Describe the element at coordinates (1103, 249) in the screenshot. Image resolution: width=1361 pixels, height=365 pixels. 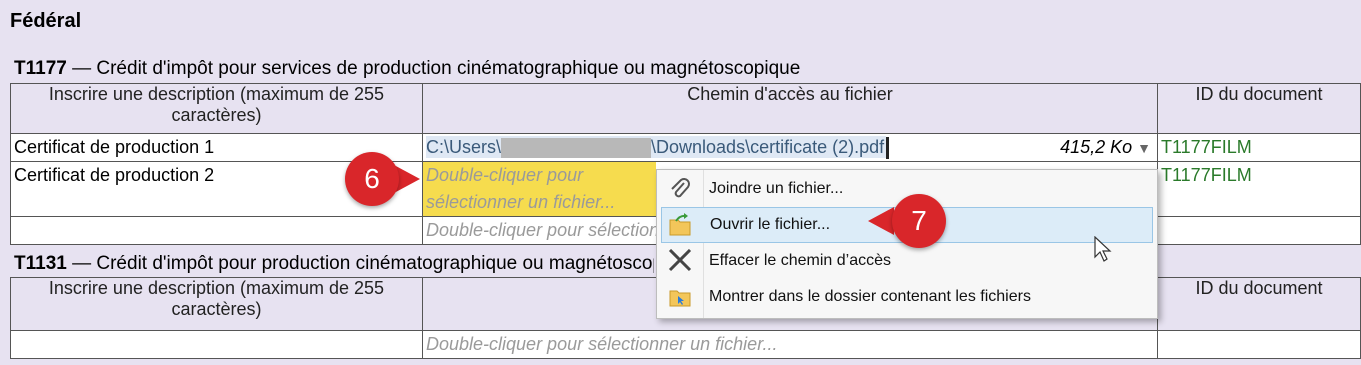
I see `mouse-pointer-icon` at that location.